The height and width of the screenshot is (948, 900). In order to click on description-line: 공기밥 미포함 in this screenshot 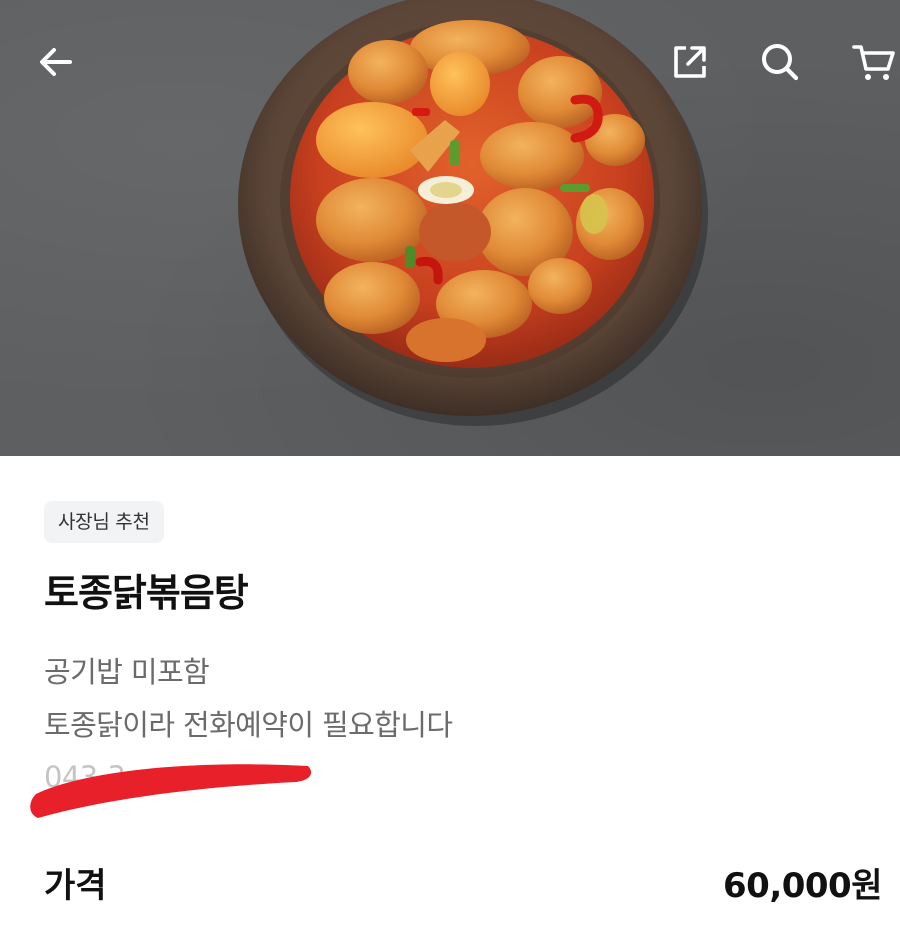, I will do `click(127, 672)`.